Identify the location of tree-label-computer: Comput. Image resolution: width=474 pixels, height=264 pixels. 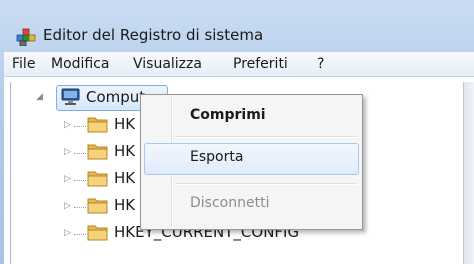
(116, 97).